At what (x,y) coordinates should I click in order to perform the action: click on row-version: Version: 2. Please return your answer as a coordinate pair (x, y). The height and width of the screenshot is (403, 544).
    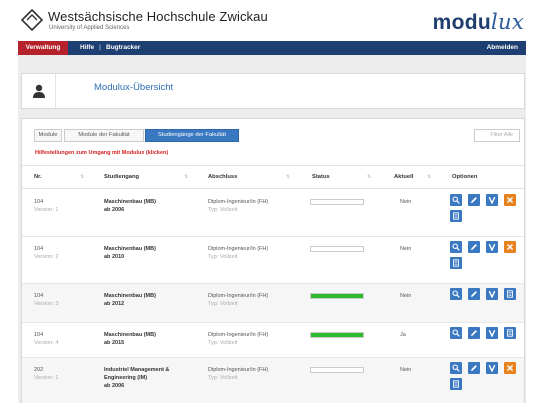
    Looking at the image, I should click on (46, 257).